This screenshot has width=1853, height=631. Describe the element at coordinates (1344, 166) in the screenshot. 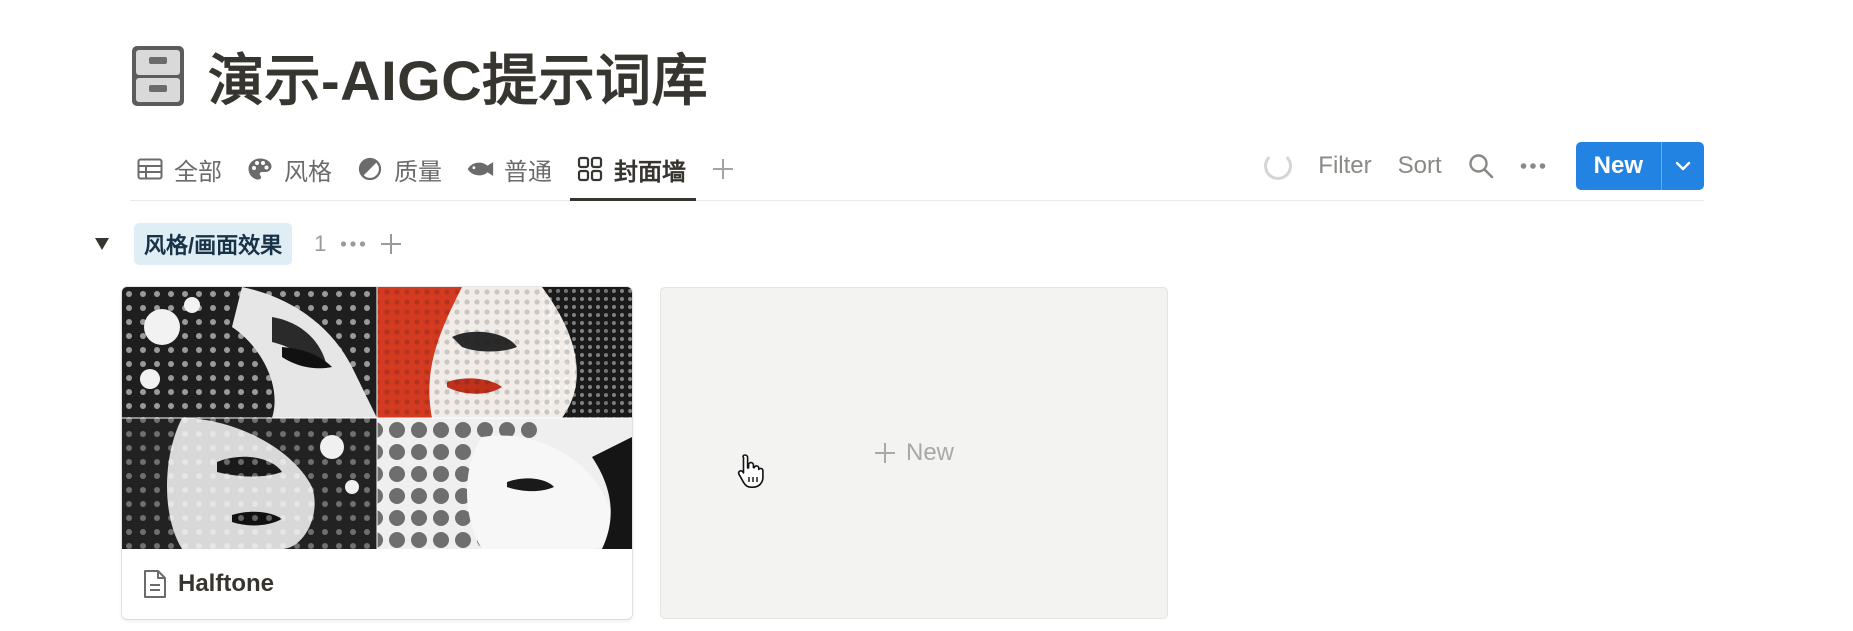

I see `filter-button: Filter` at that location.